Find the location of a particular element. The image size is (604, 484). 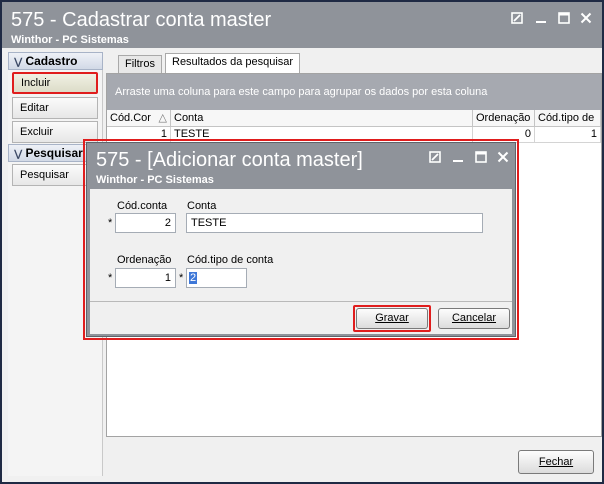

section-cadastro-label: Cadastro is located at coordinates (51, 61).